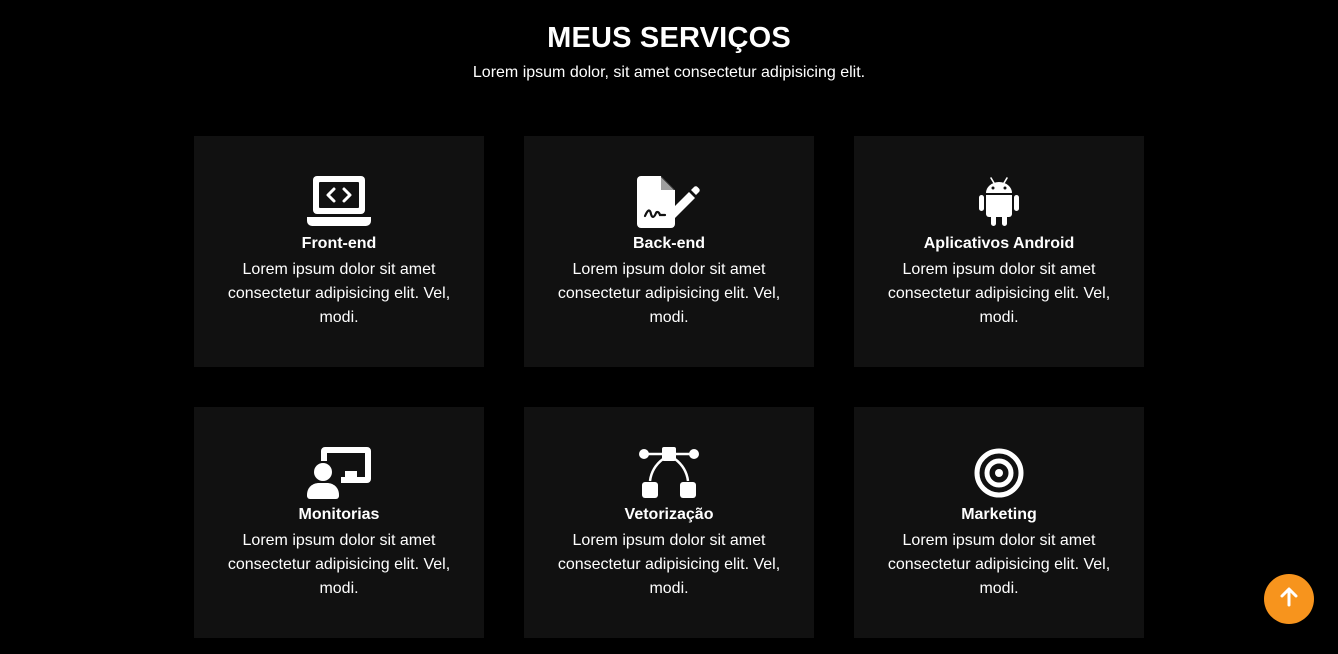  Describe the element at coordinates (669, 473) in the screenshot. I see `bezier-curve-icon` at that location.